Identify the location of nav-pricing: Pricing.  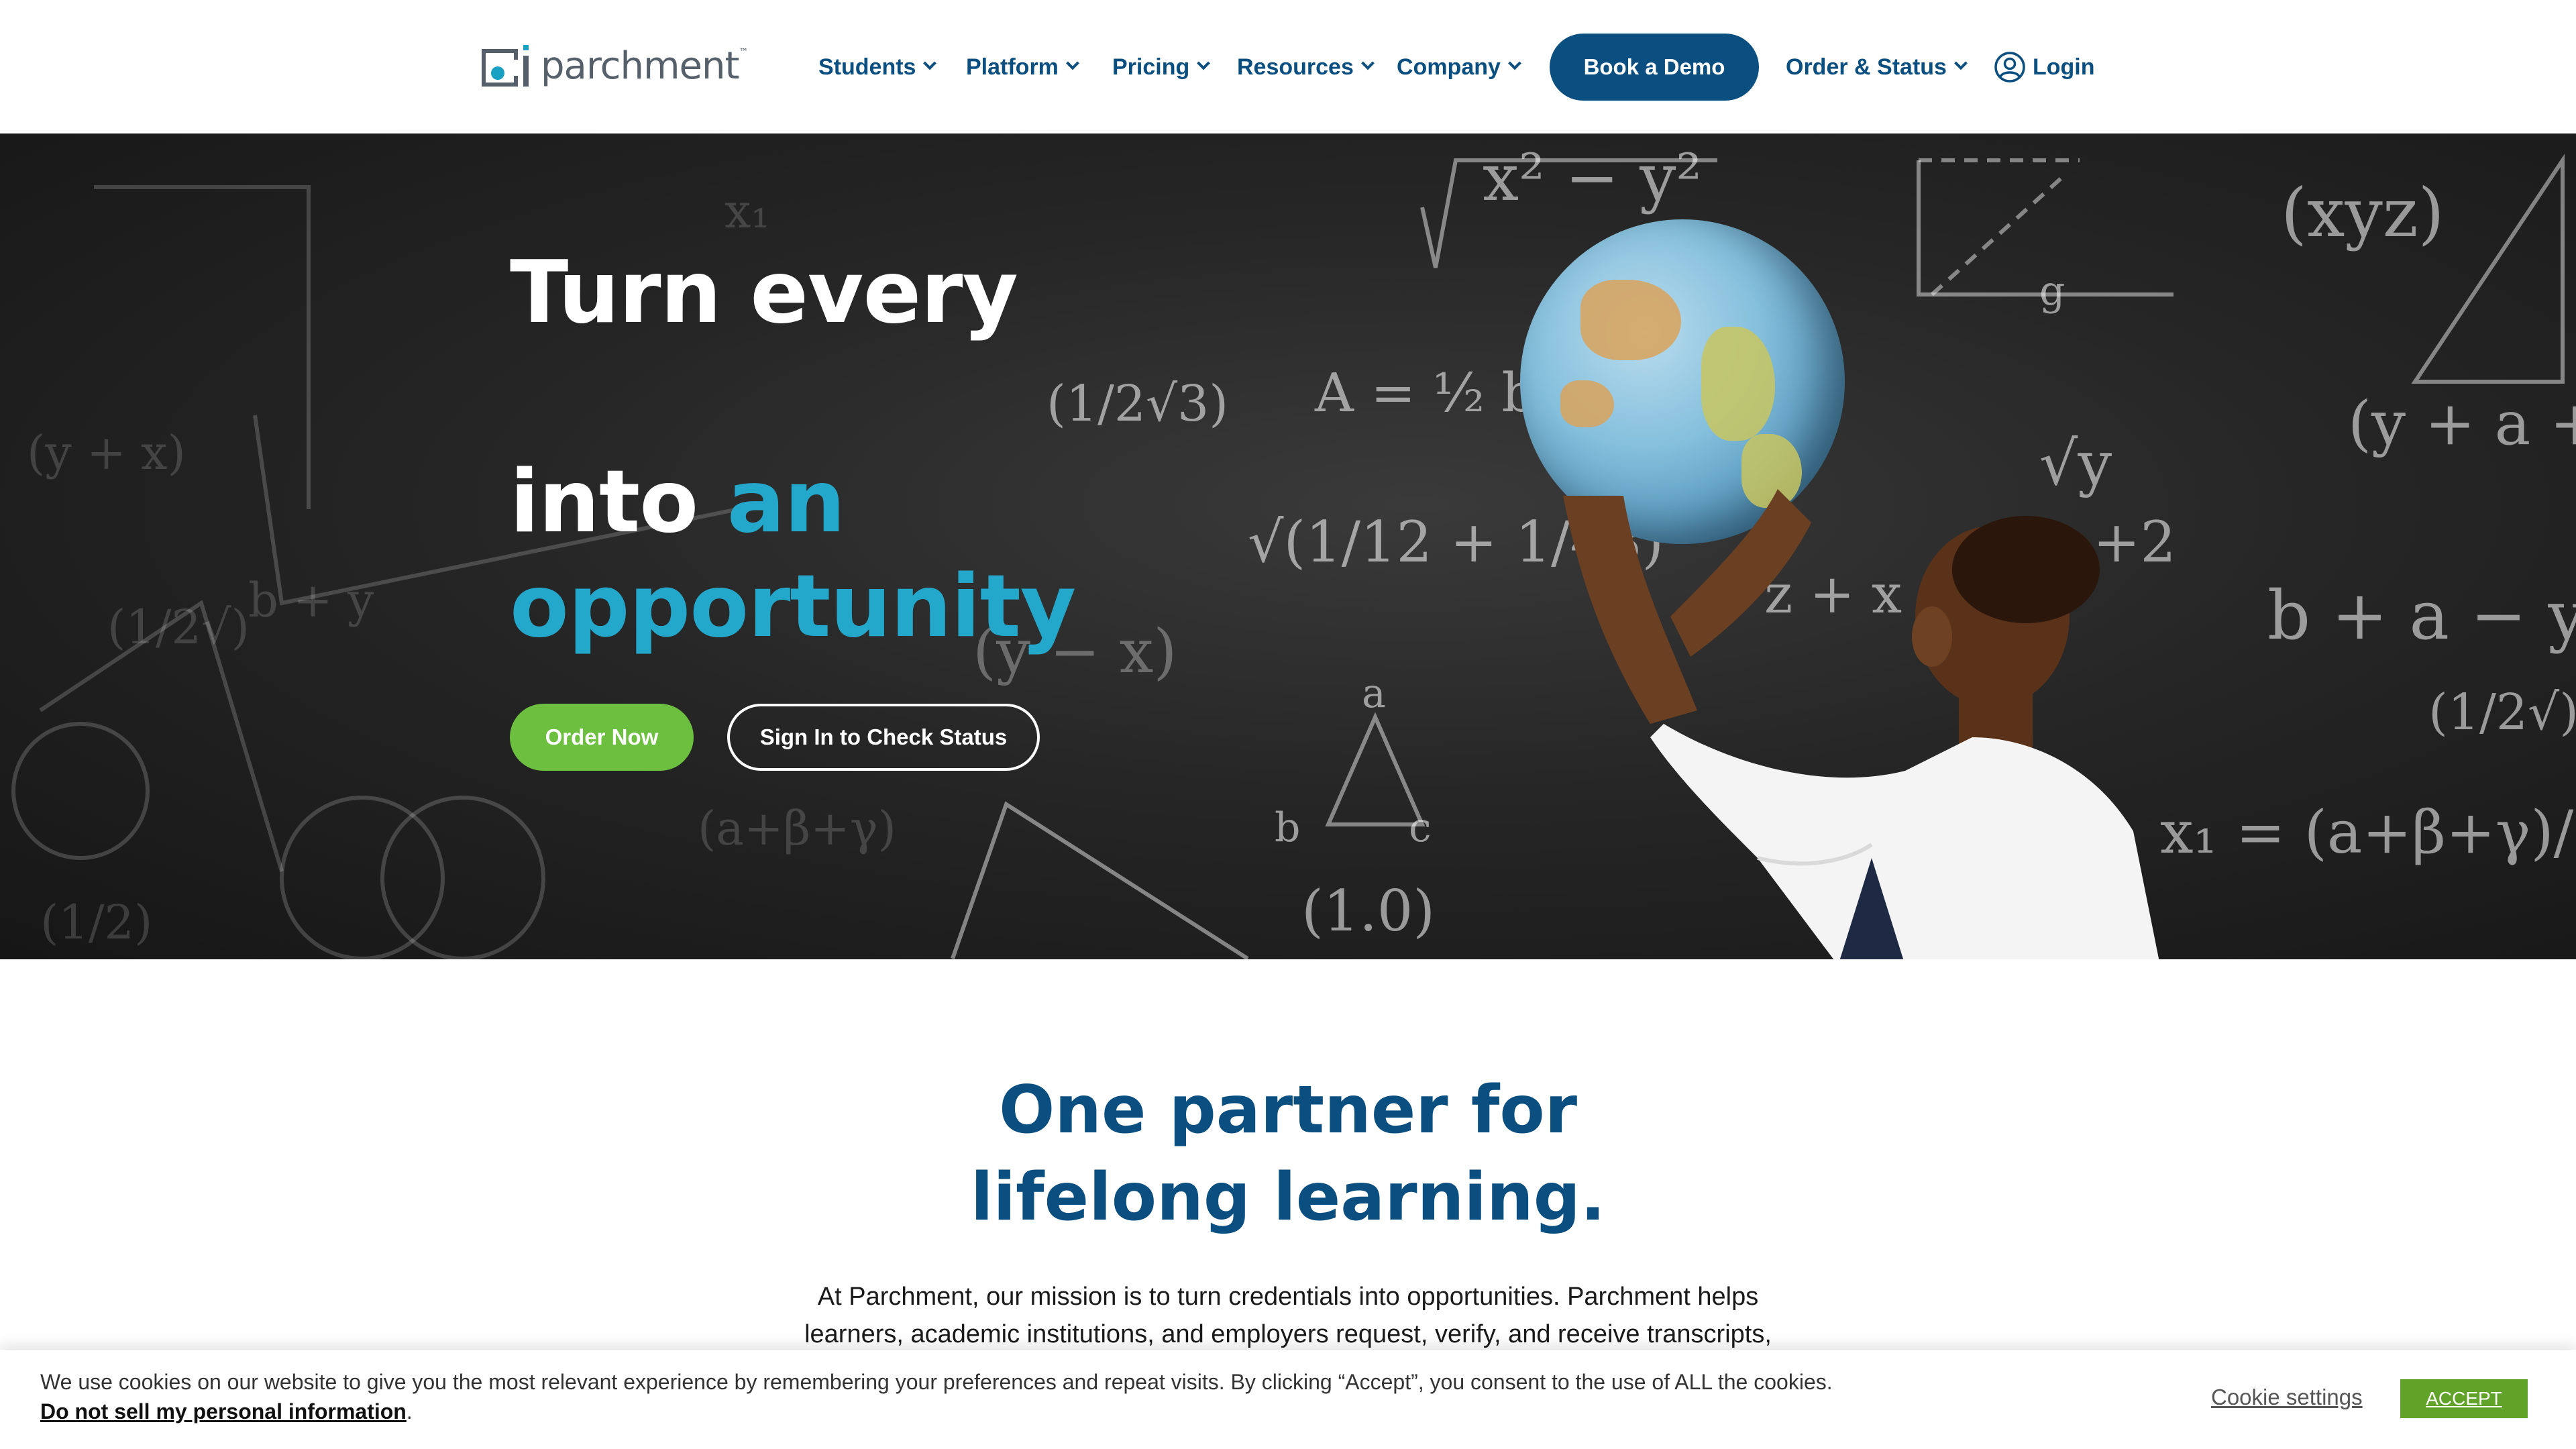
(1161, 67).